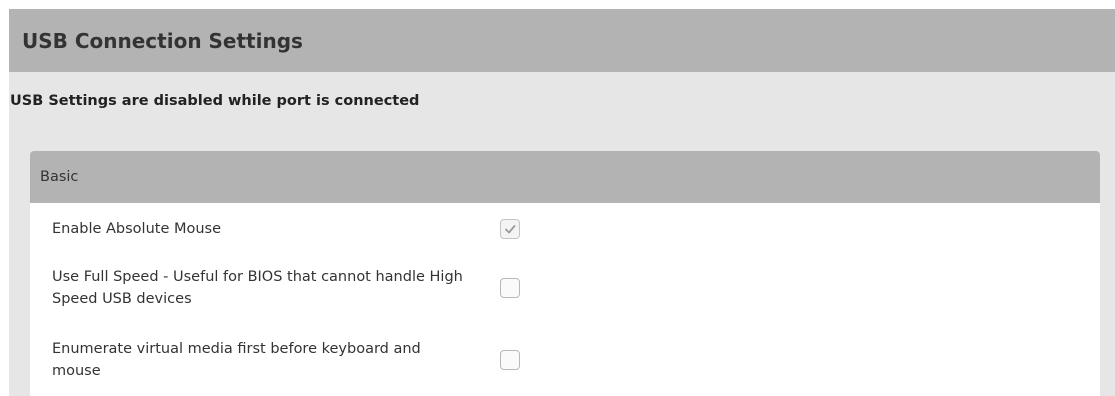 The width and height of the screenshot is (1115, 396). Describe the element at coordinates (565, 229) in the screenshot. I see `setting-row-absolute-mouse: Enable Absolute Mouse` at that location.